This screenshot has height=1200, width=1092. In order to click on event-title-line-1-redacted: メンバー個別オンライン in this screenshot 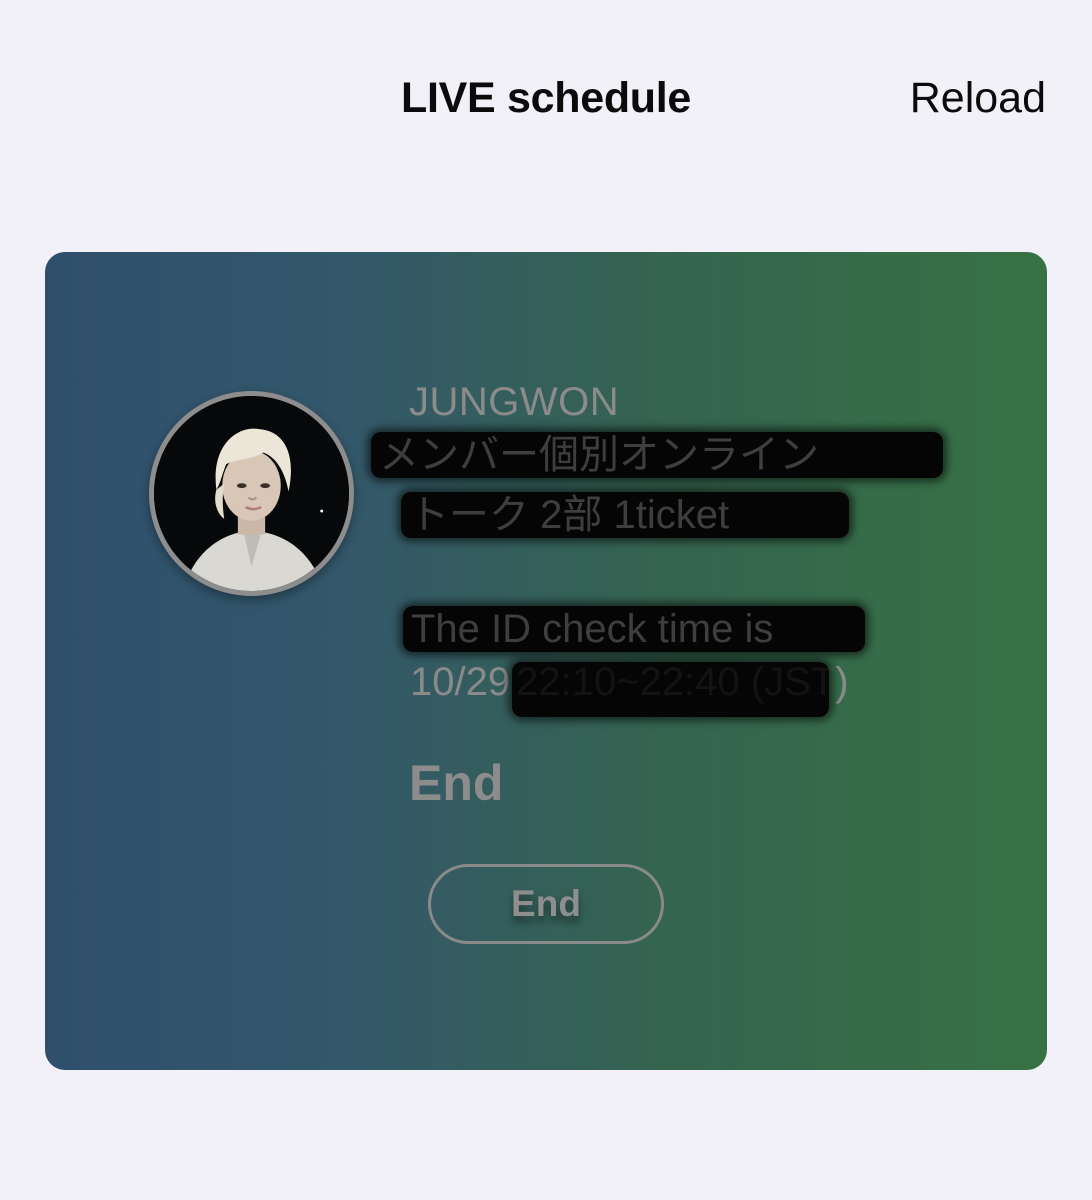, I will do `click(657, 455)`.